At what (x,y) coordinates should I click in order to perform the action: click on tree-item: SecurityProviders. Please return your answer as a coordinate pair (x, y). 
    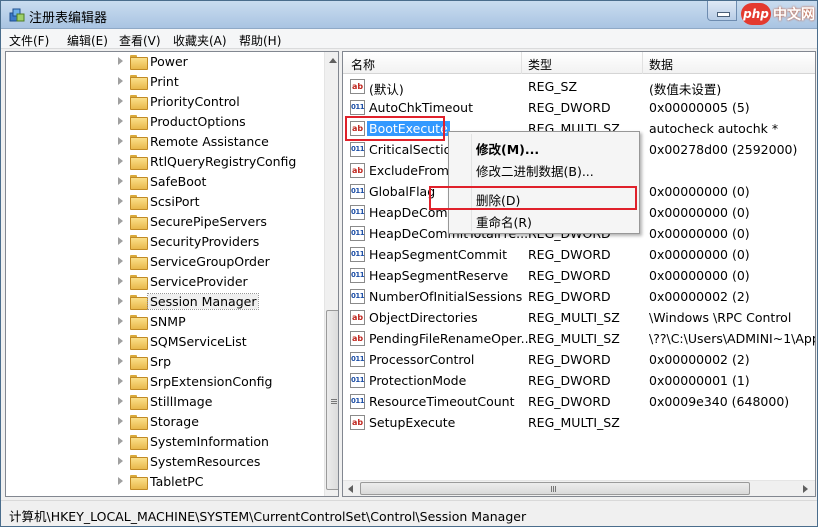
    Looking at the image, I should click on (163, 242).